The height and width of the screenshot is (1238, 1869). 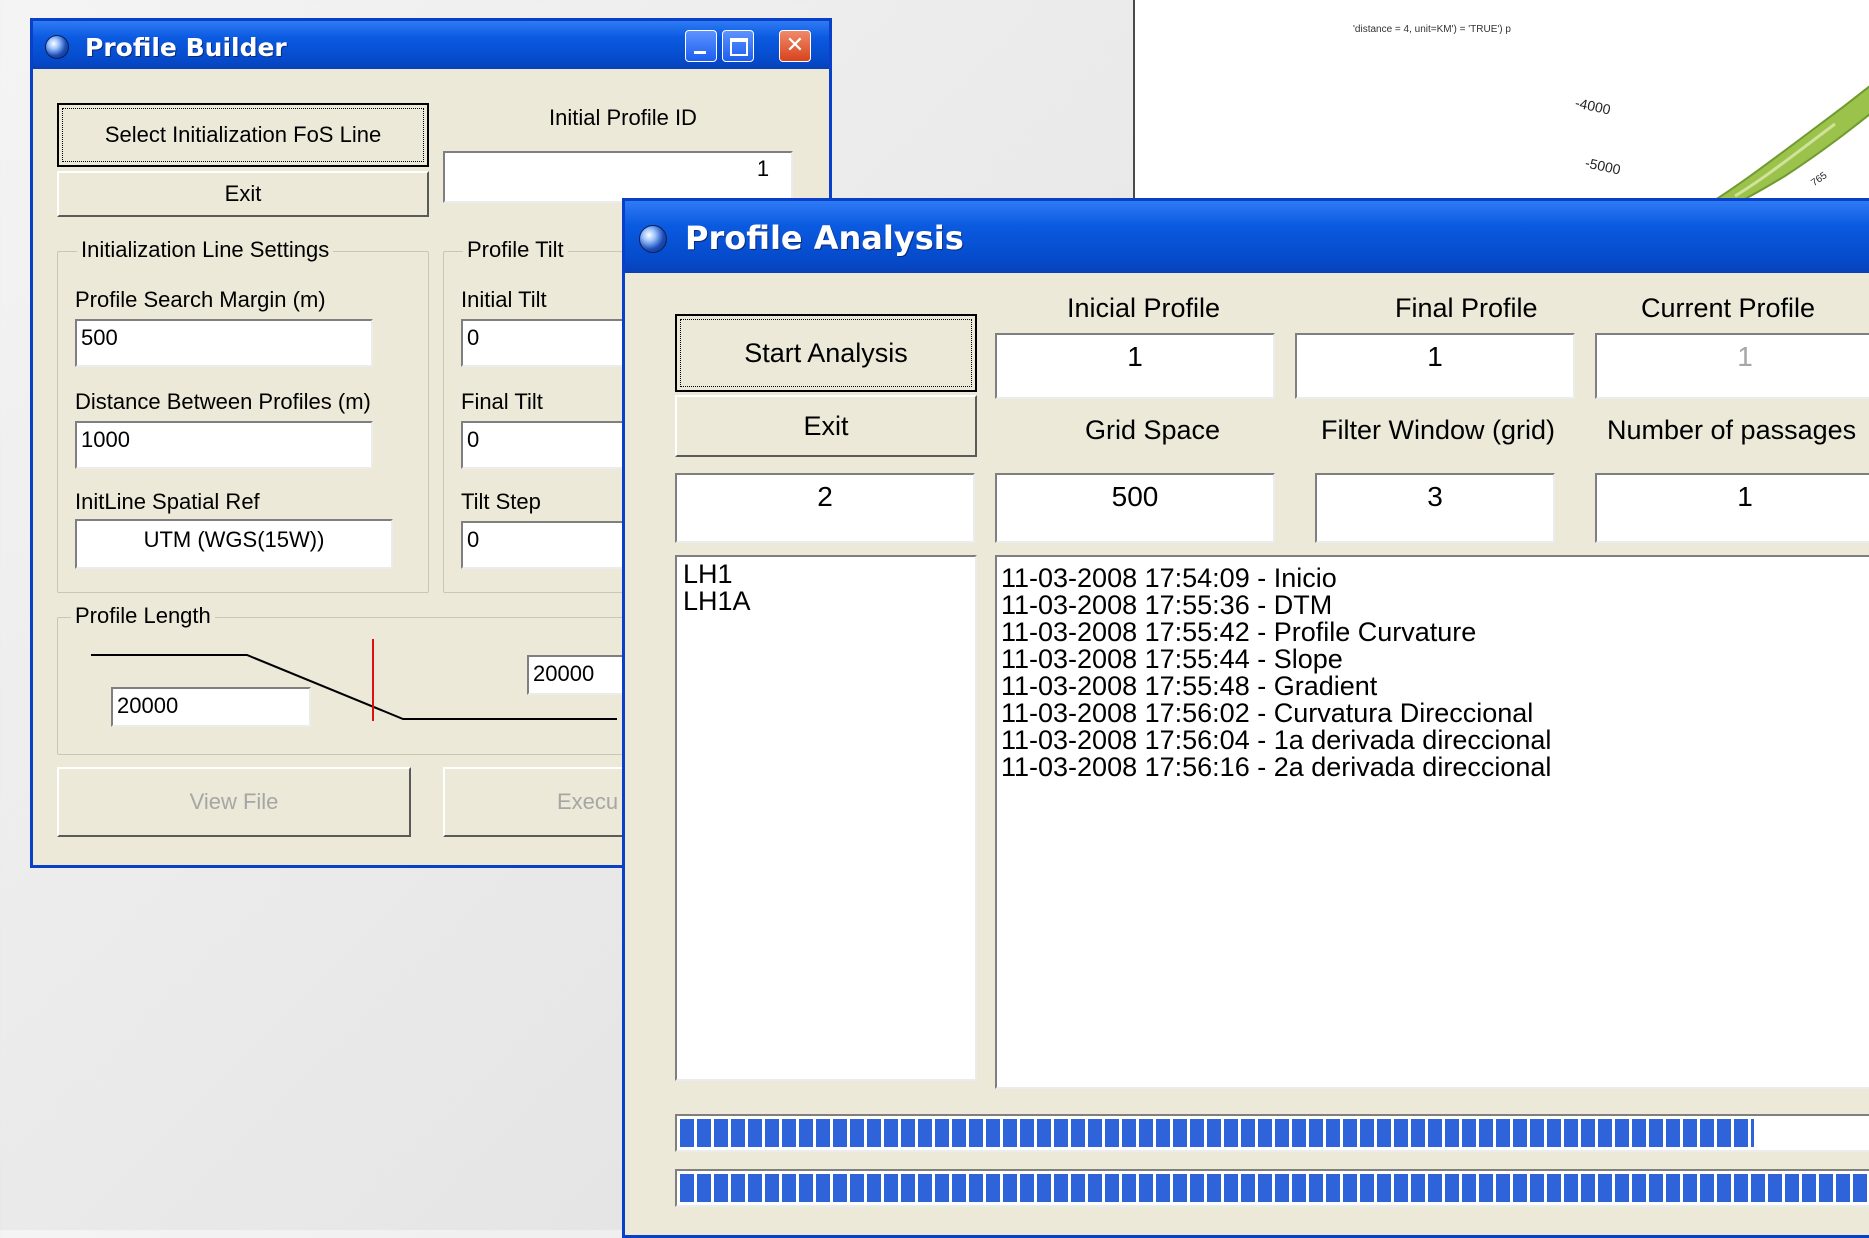 What do you see at coordinates (1728, 308) in the screenshot?
I see `current-profile-label: Current Profile` at bounding box center [1728, 308].